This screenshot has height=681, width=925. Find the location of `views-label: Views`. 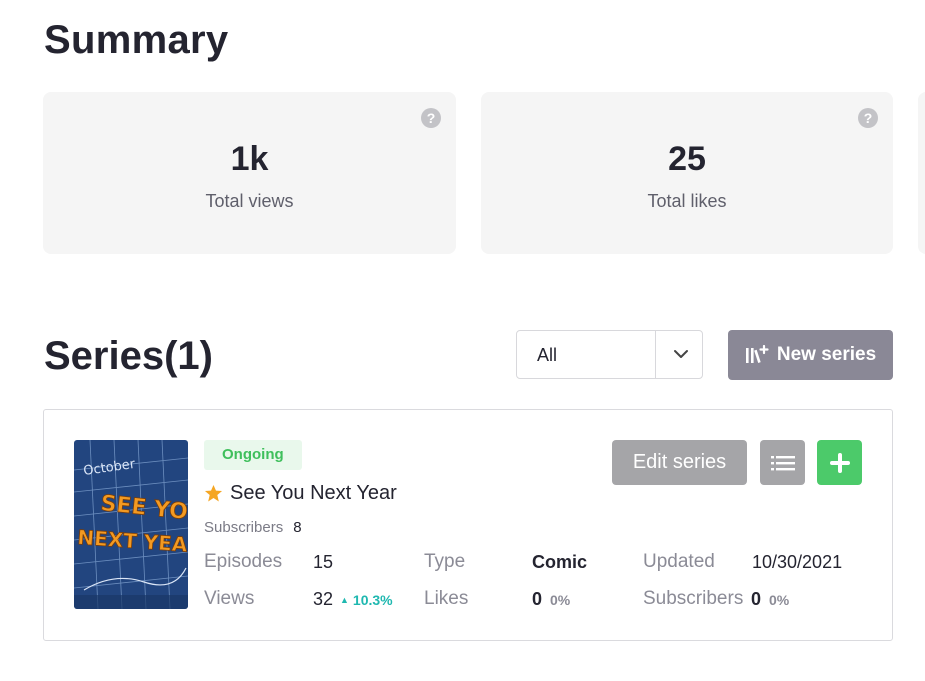

views-label: Views is located at coordinates (229, 598).